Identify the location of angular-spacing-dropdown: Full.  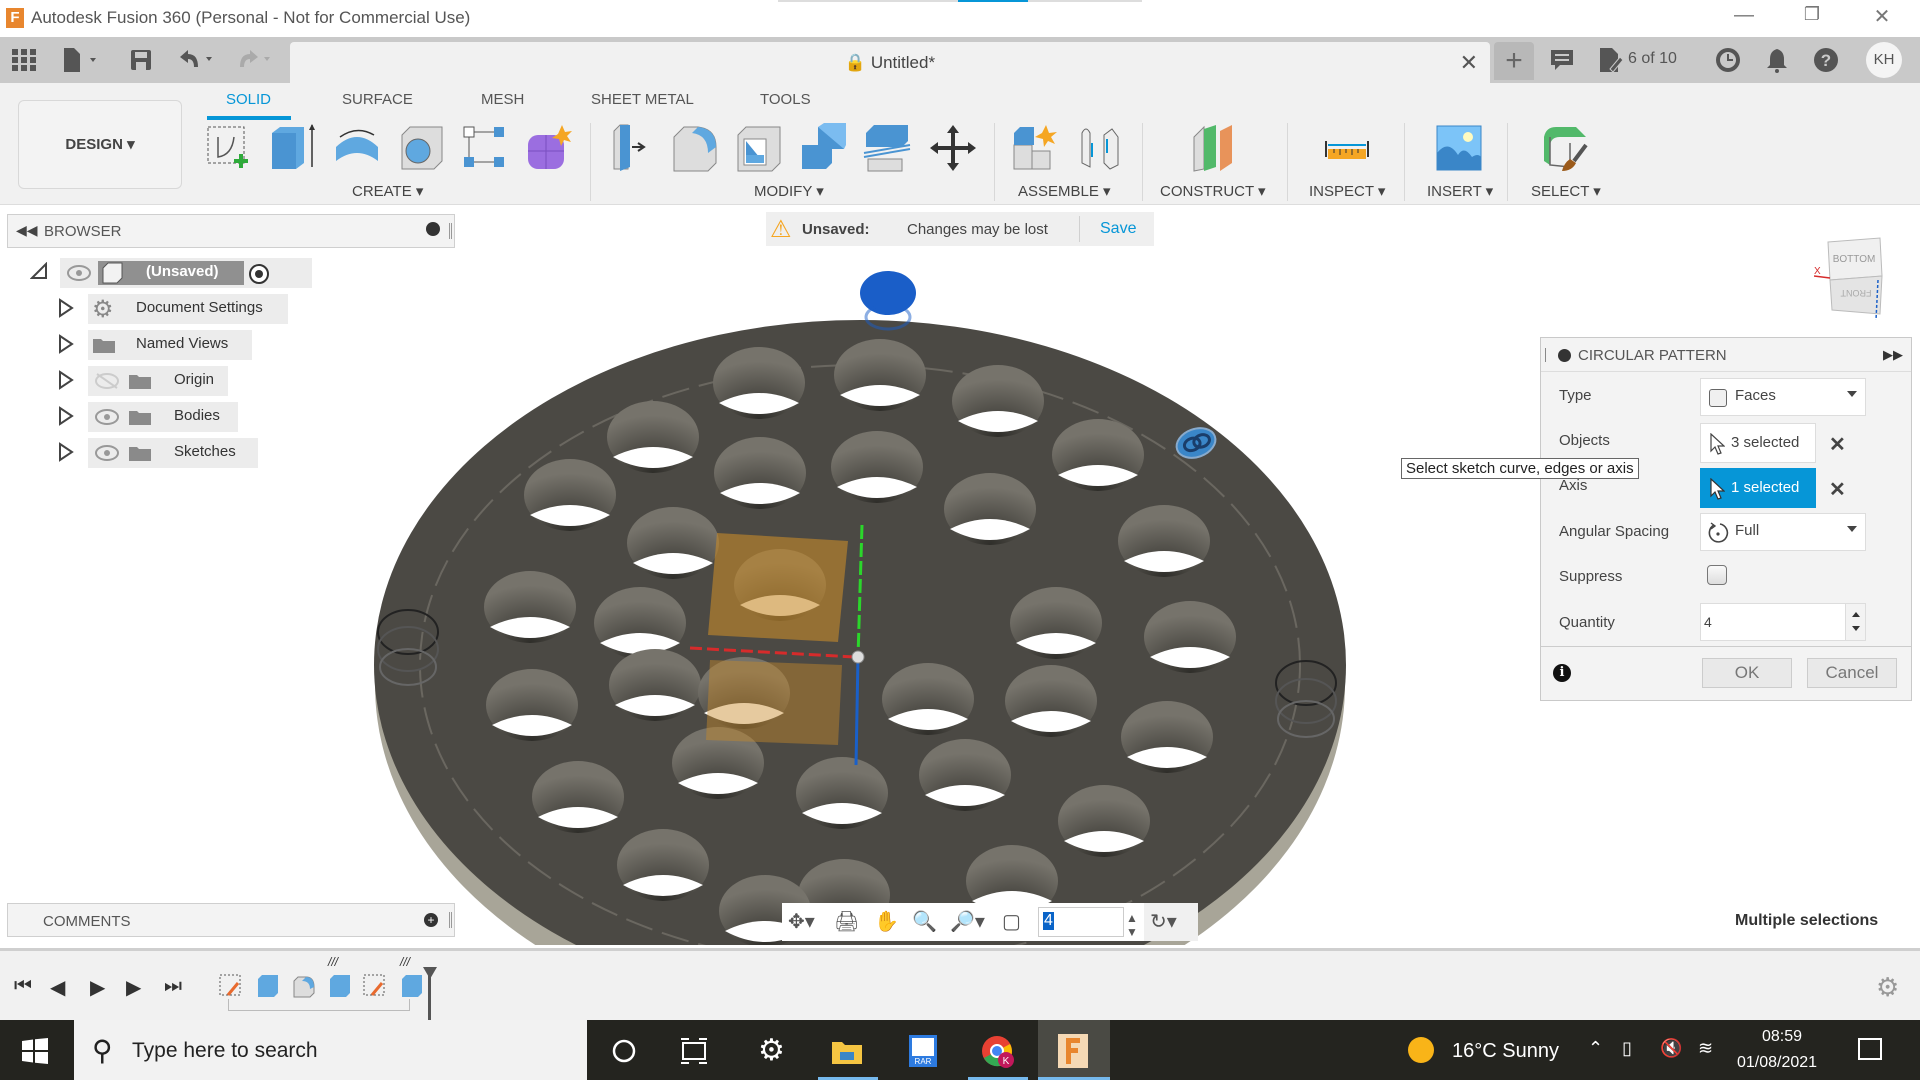
(1783, 532).